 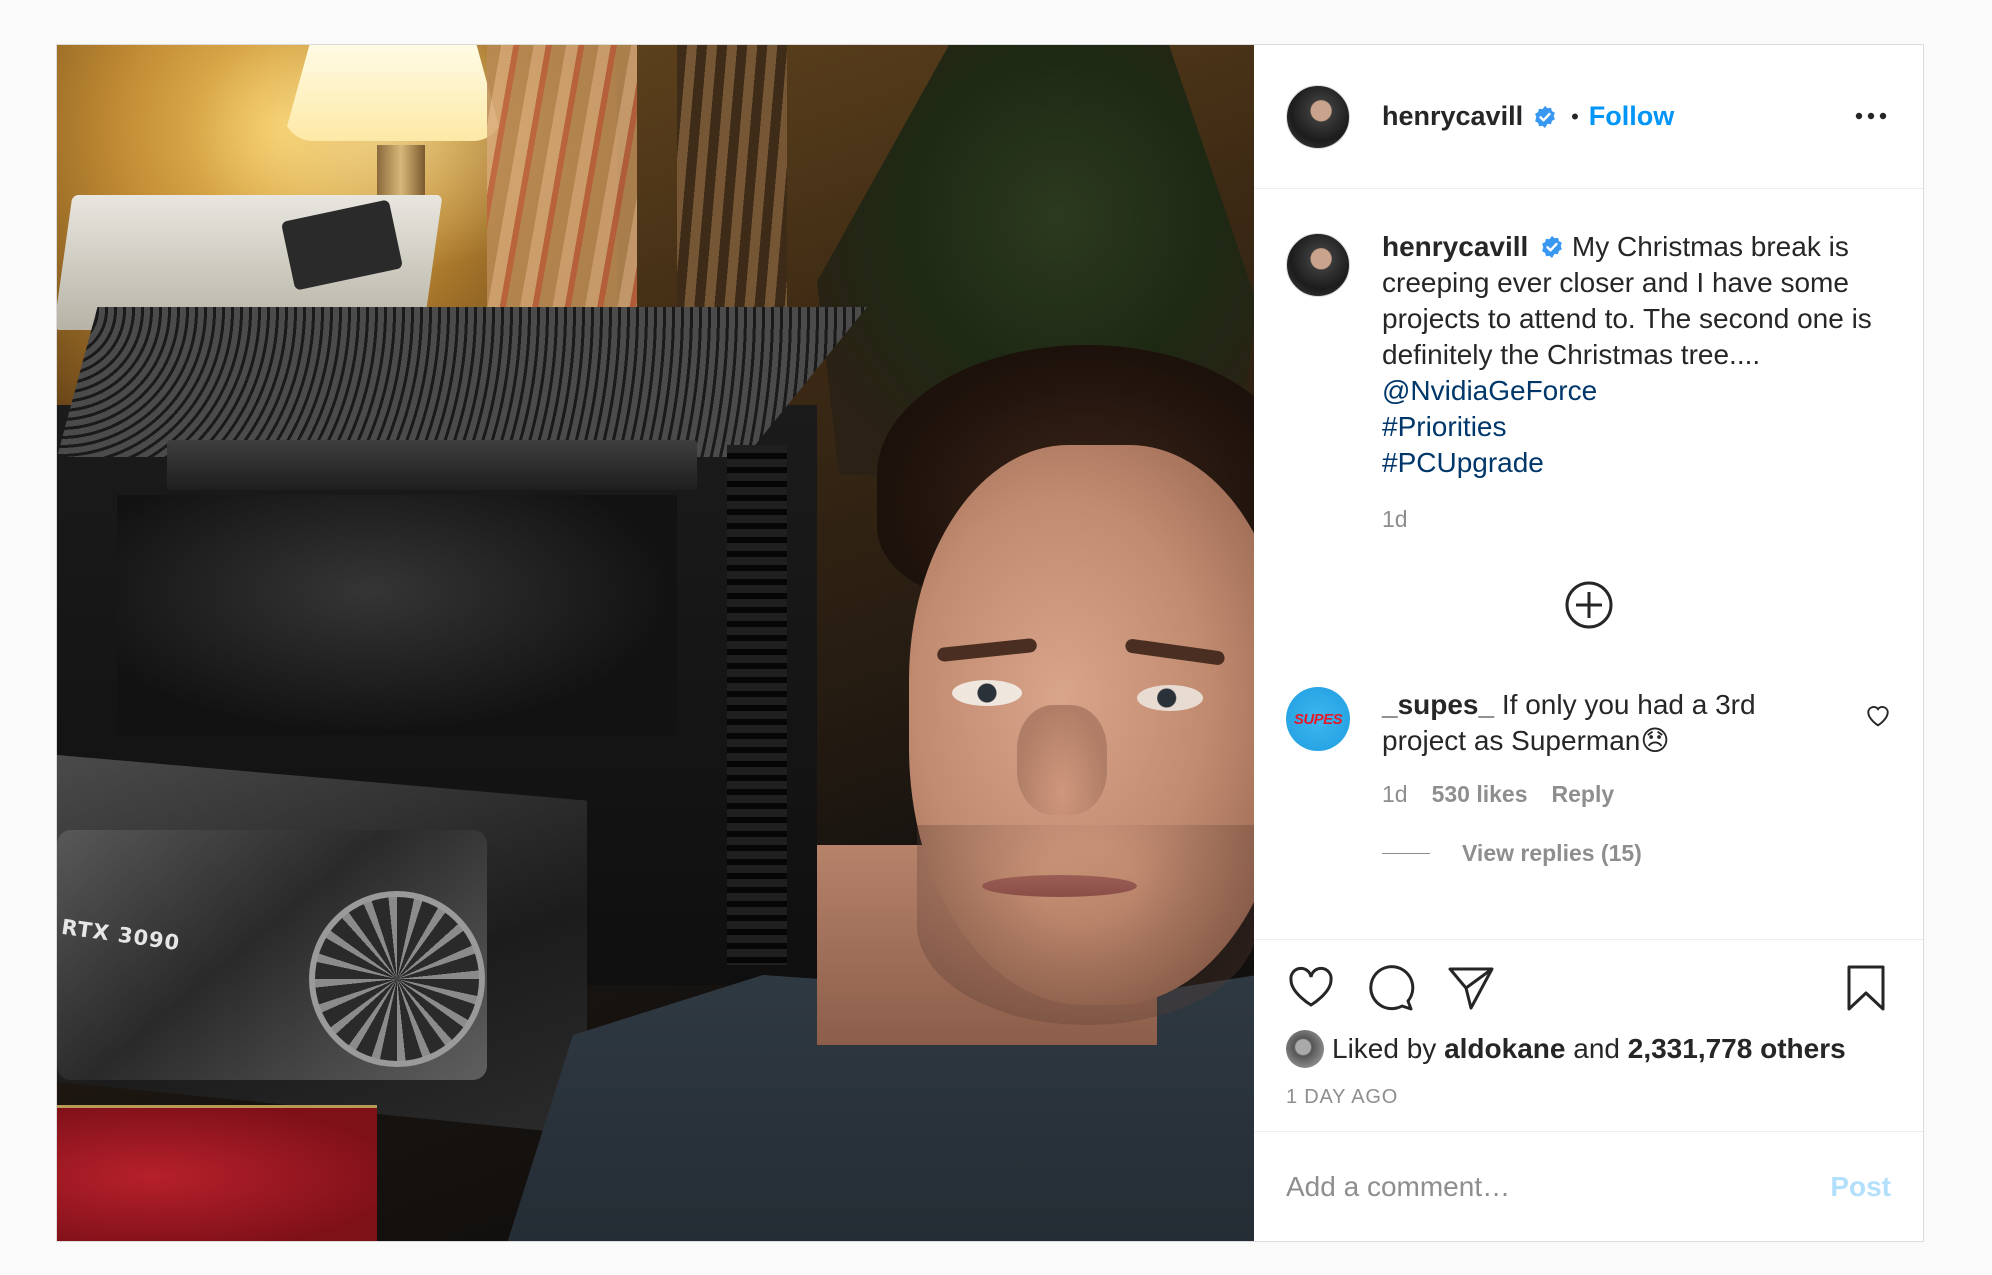 I want to click on caption-mention: @NvidiaGeForce, so click(x=1627, y=391).